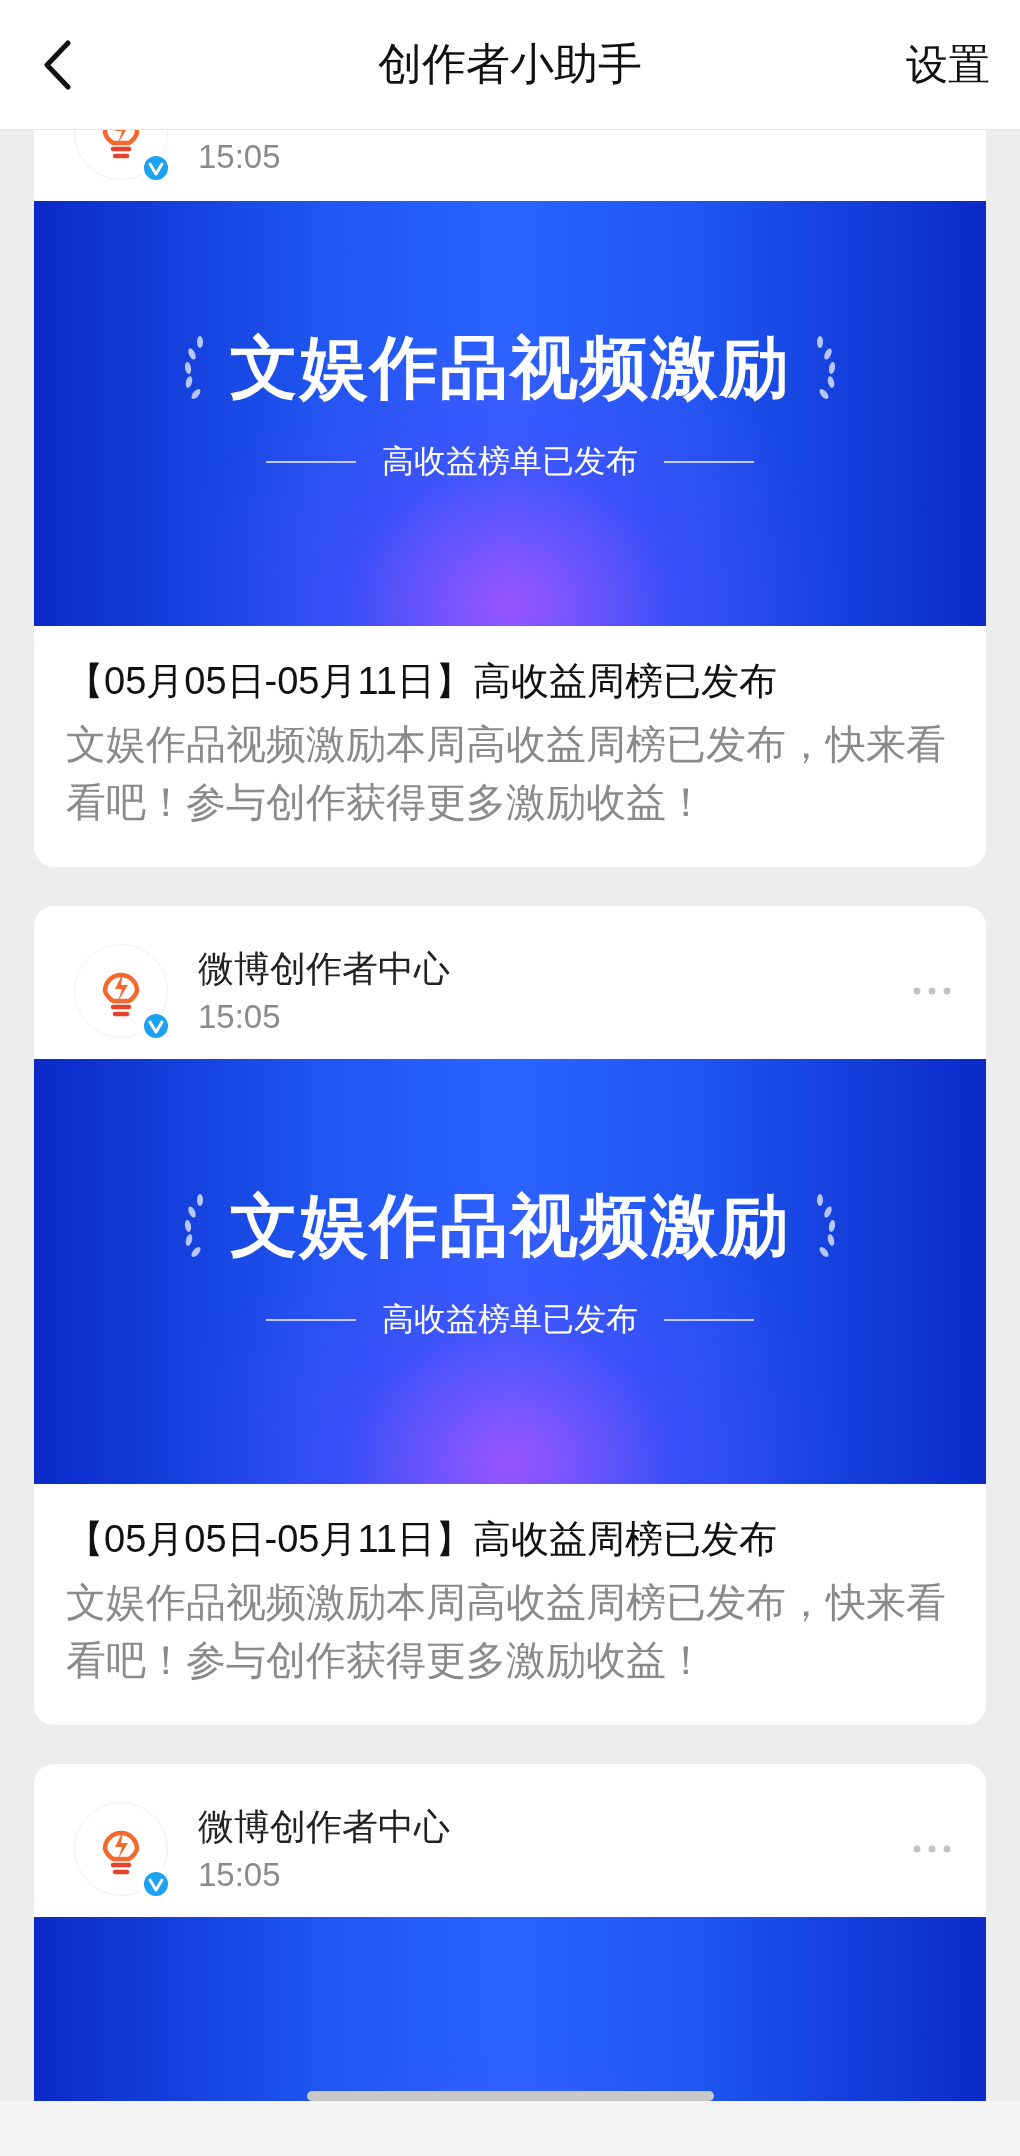 This screenshot has height=2156, width=1020. I want to click on page-title: 创作者小助手, so click(510, 64).